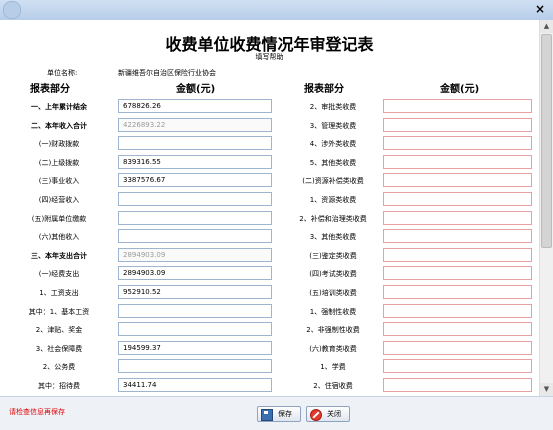 This screenshot has height=430, width=553. I want to click on form-row: 三、本年支出合计 2894903.09 (三)鉴定类收费, so click(269, 256).